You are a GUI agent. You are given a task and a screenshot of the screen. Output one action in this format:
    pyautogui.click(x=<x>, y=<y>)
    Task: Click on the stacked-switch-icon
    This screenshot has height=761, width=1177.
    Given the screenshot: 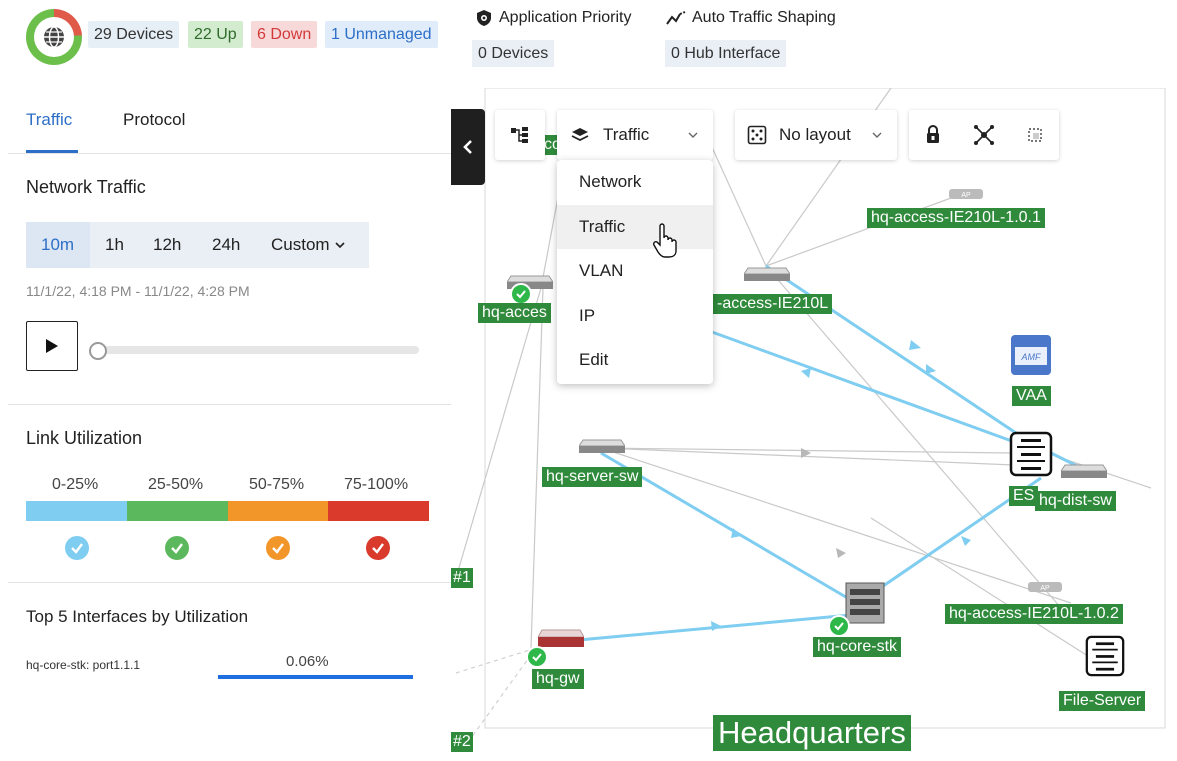 What is the action you would take?
    pyautogui.click(x=865, y=603)
    